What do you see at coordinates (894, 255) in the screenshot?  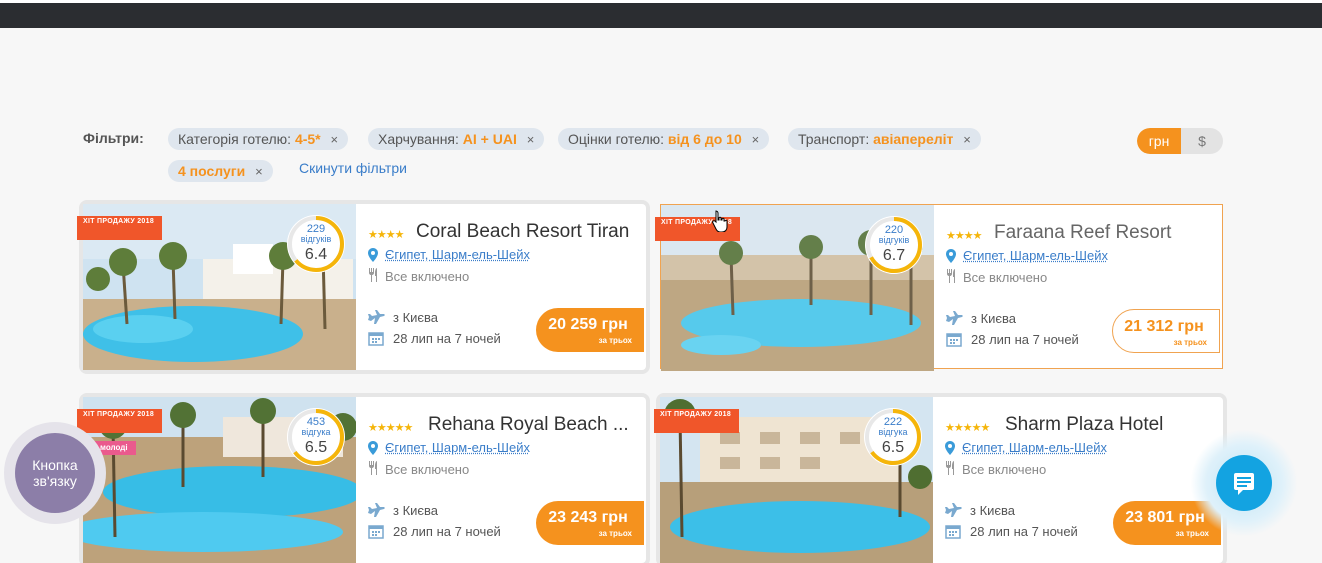 I see `rating-score: 6.7` at bounding box center [894, 255].